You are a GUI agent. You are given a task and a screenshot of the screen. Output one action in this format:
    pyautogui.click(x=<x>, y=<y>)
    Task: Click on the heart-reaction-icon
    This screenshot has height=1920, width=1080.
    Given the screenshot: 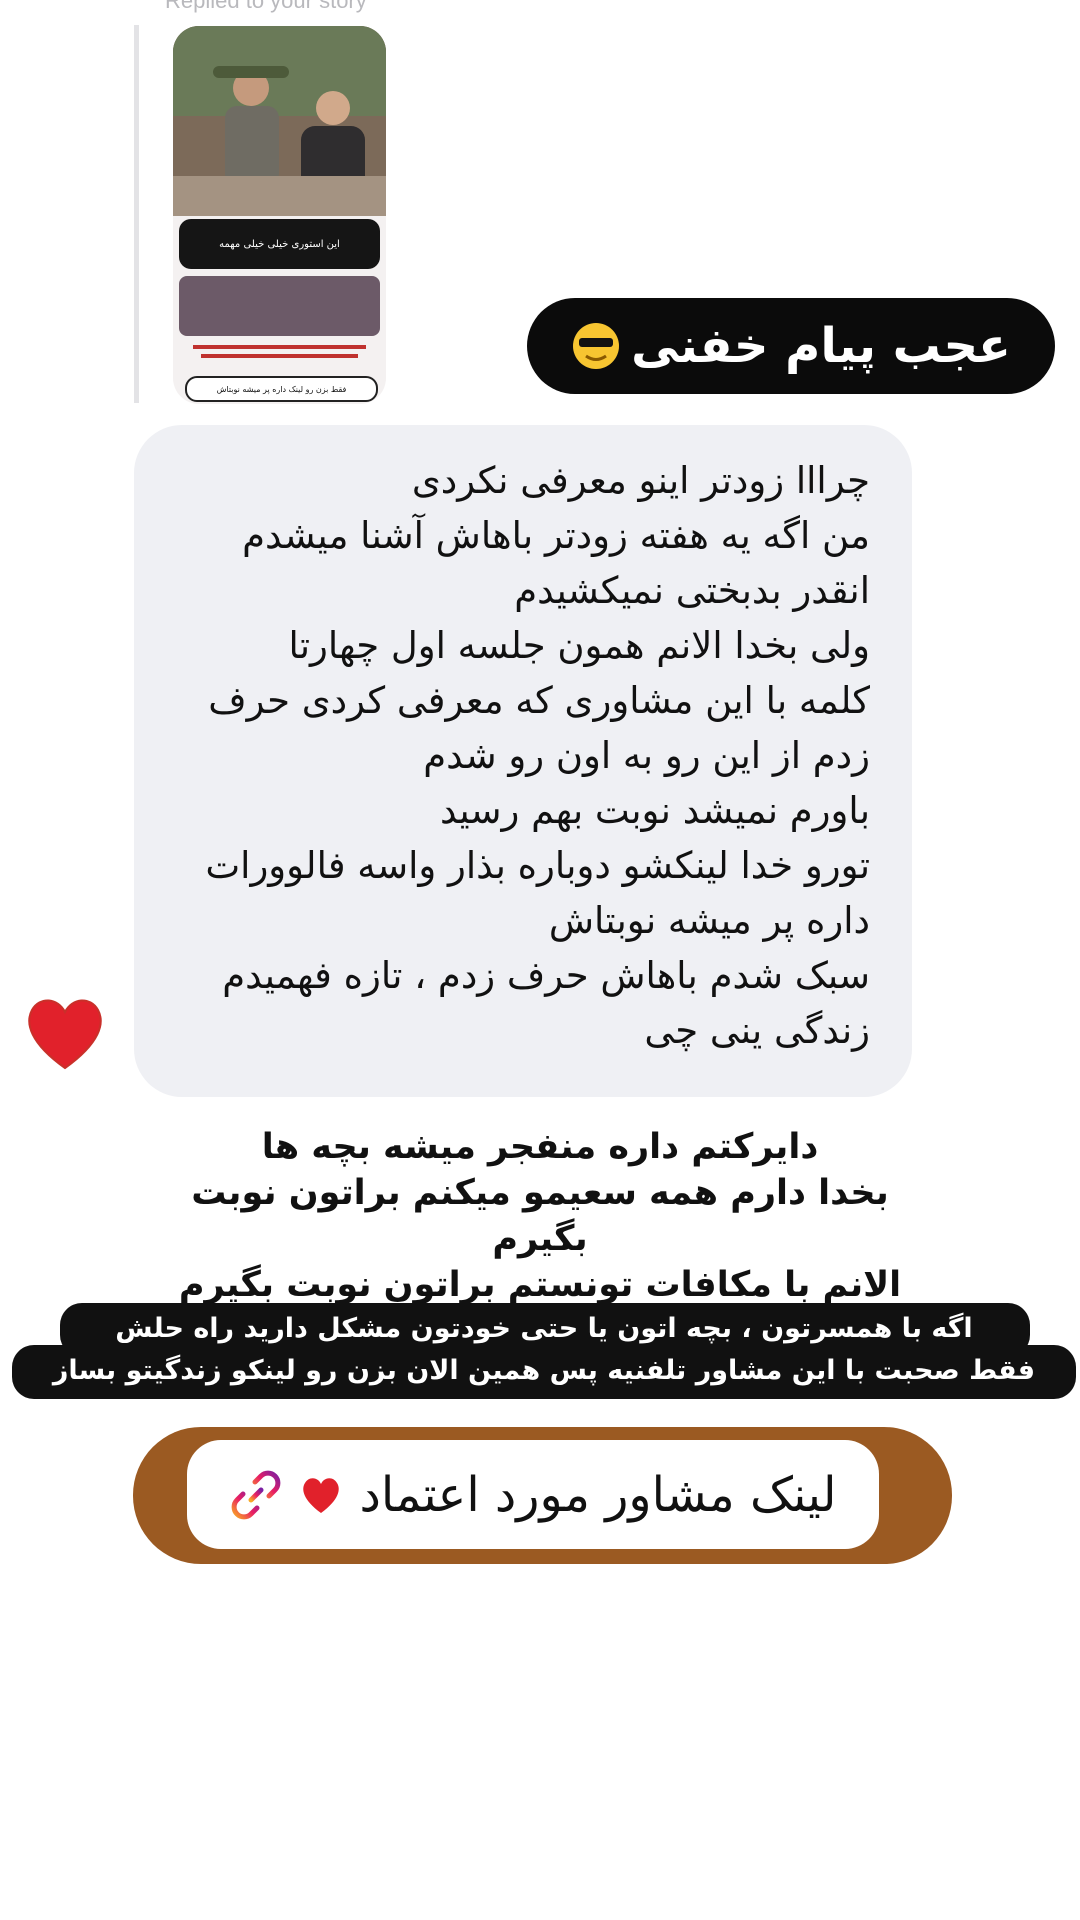 What is the action you would take?
    pyautogui.click(x=65, y=1033)
    